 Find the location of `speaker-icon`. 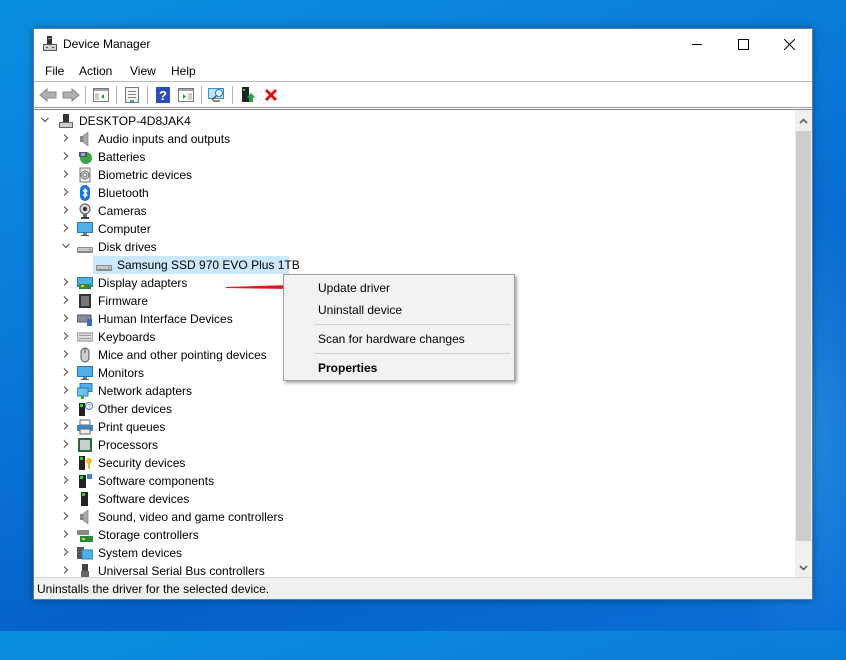

speaker-icon is located at coordinates (84, 139).